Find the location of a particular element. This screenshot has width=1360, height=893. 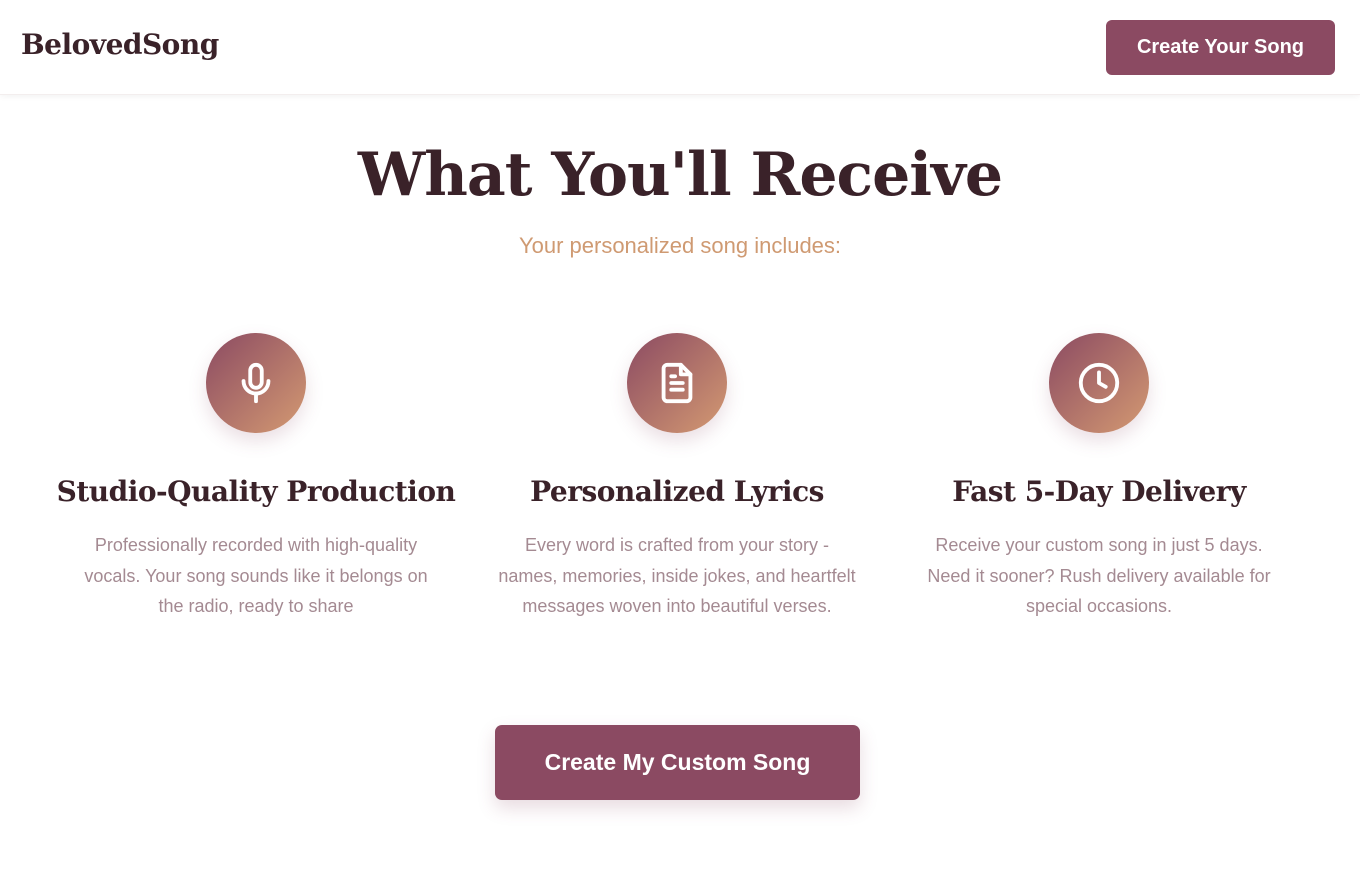

feature-title: Personalized Lyrics is located at coordinates (677, 491).